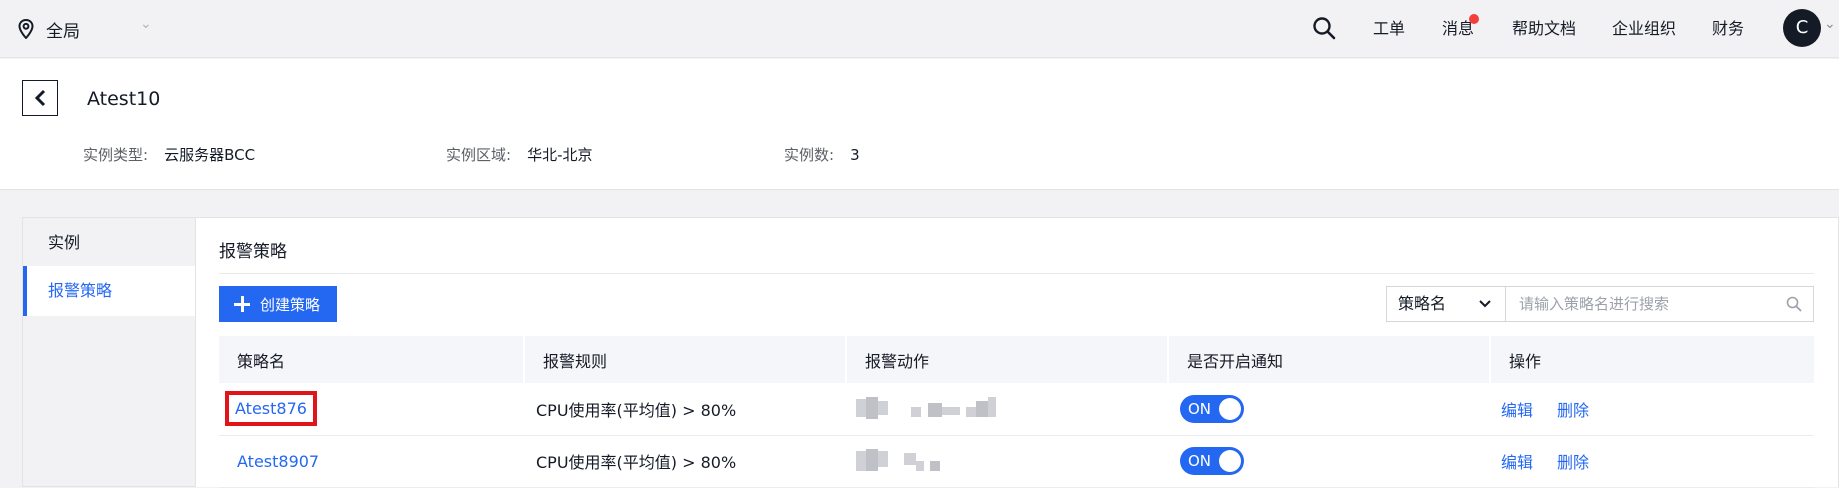 The image size is (1839, 488). I want to click on unread-badge, so click(1474, 19).